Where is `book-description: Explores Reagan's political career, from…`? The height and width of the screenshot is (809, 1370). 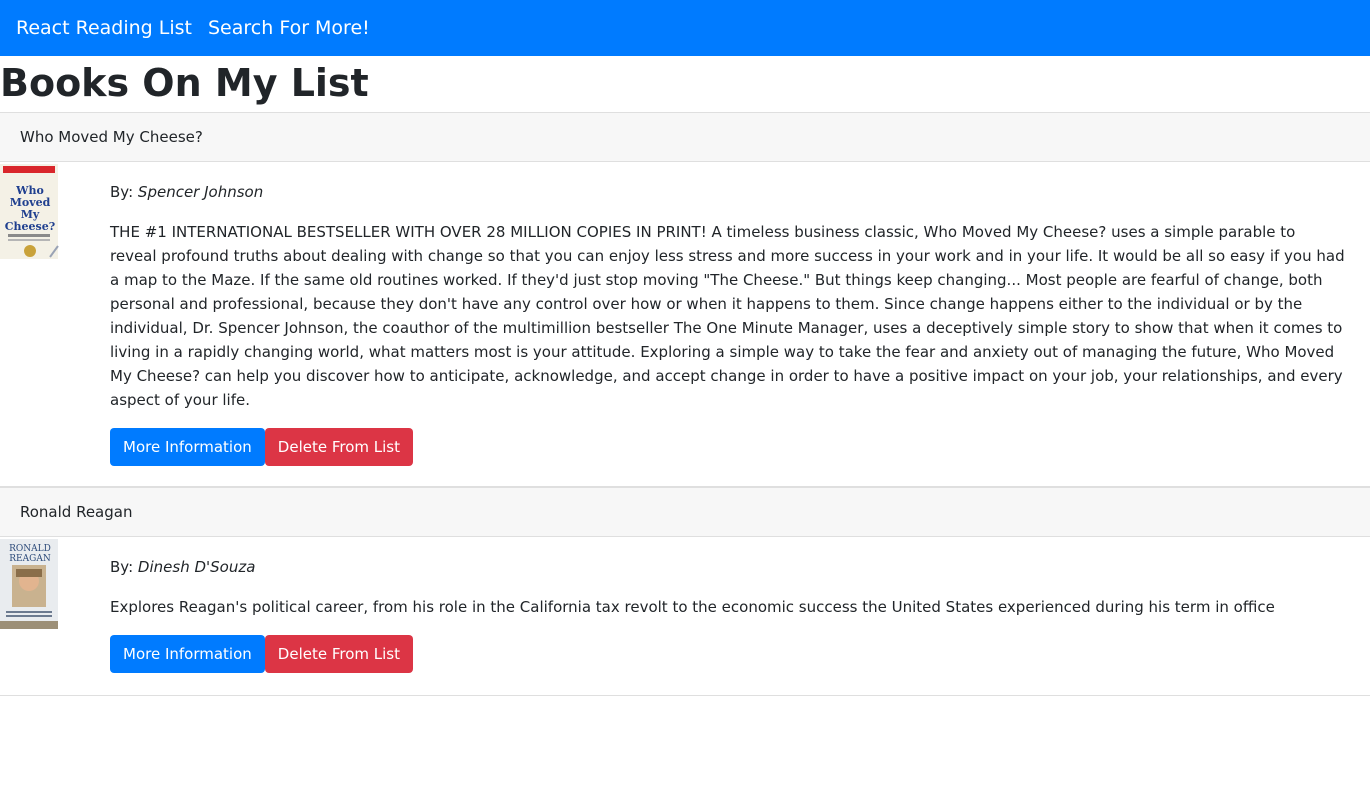 book-description: Explores Reagan's political career, from… is located at coordinates (692, 607).